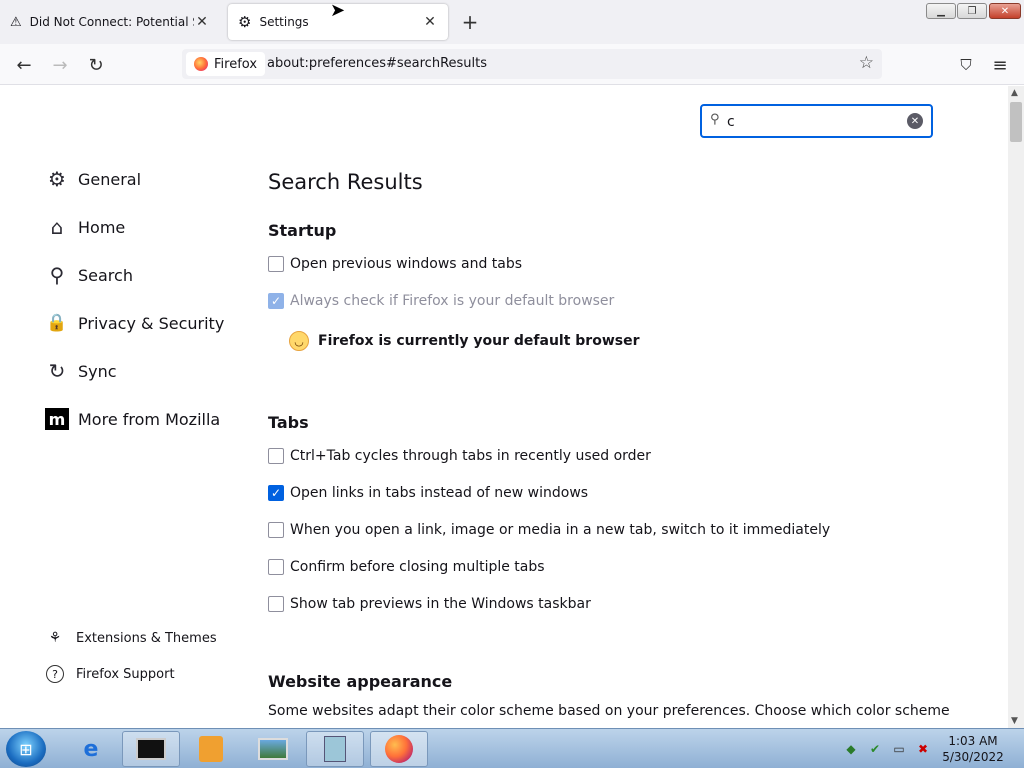  What do you see at coordinates (1014, 93) in the screenshot?
I see `scroll-up-icon: ▲` at bounding box center [1014, 93].